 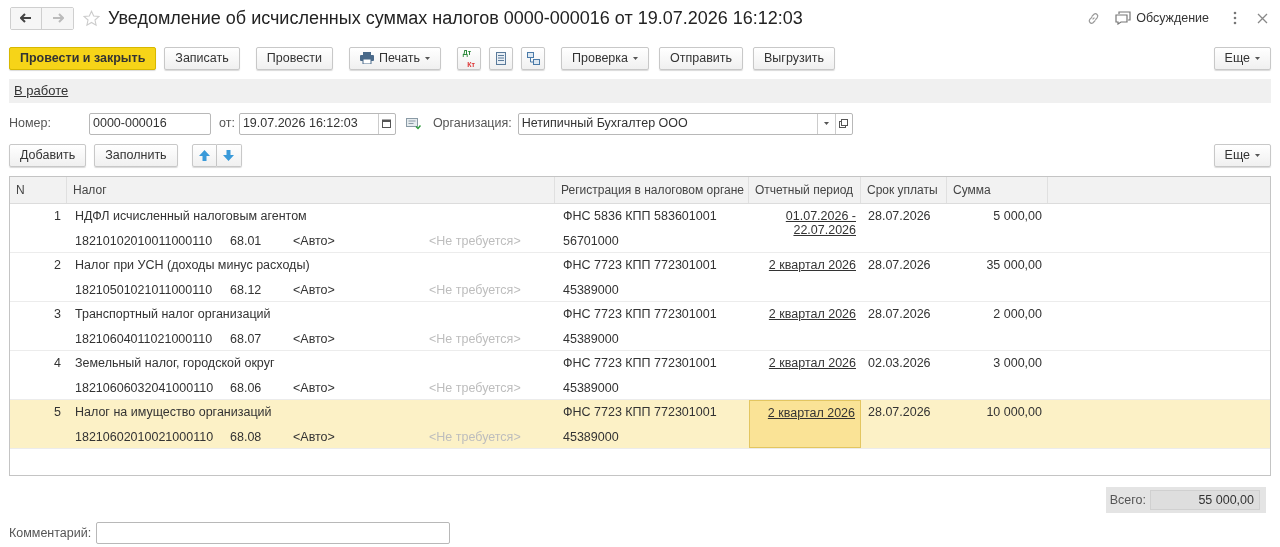 What do you see at coordinates (193, 266) in the screenshot?
I see `table-cell-text: Налог при УСН (доходы минус расходы)` at bounding box center [193, 266].